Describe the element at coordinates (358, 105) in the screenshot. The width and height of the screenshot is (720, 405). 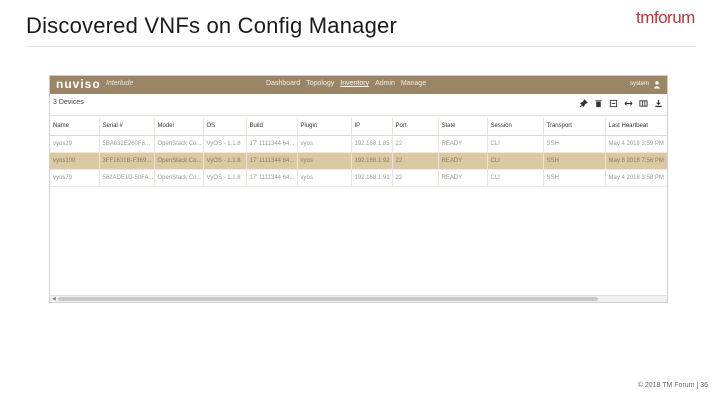
I see `inventory-toolbar: 3 Devices` at that location.